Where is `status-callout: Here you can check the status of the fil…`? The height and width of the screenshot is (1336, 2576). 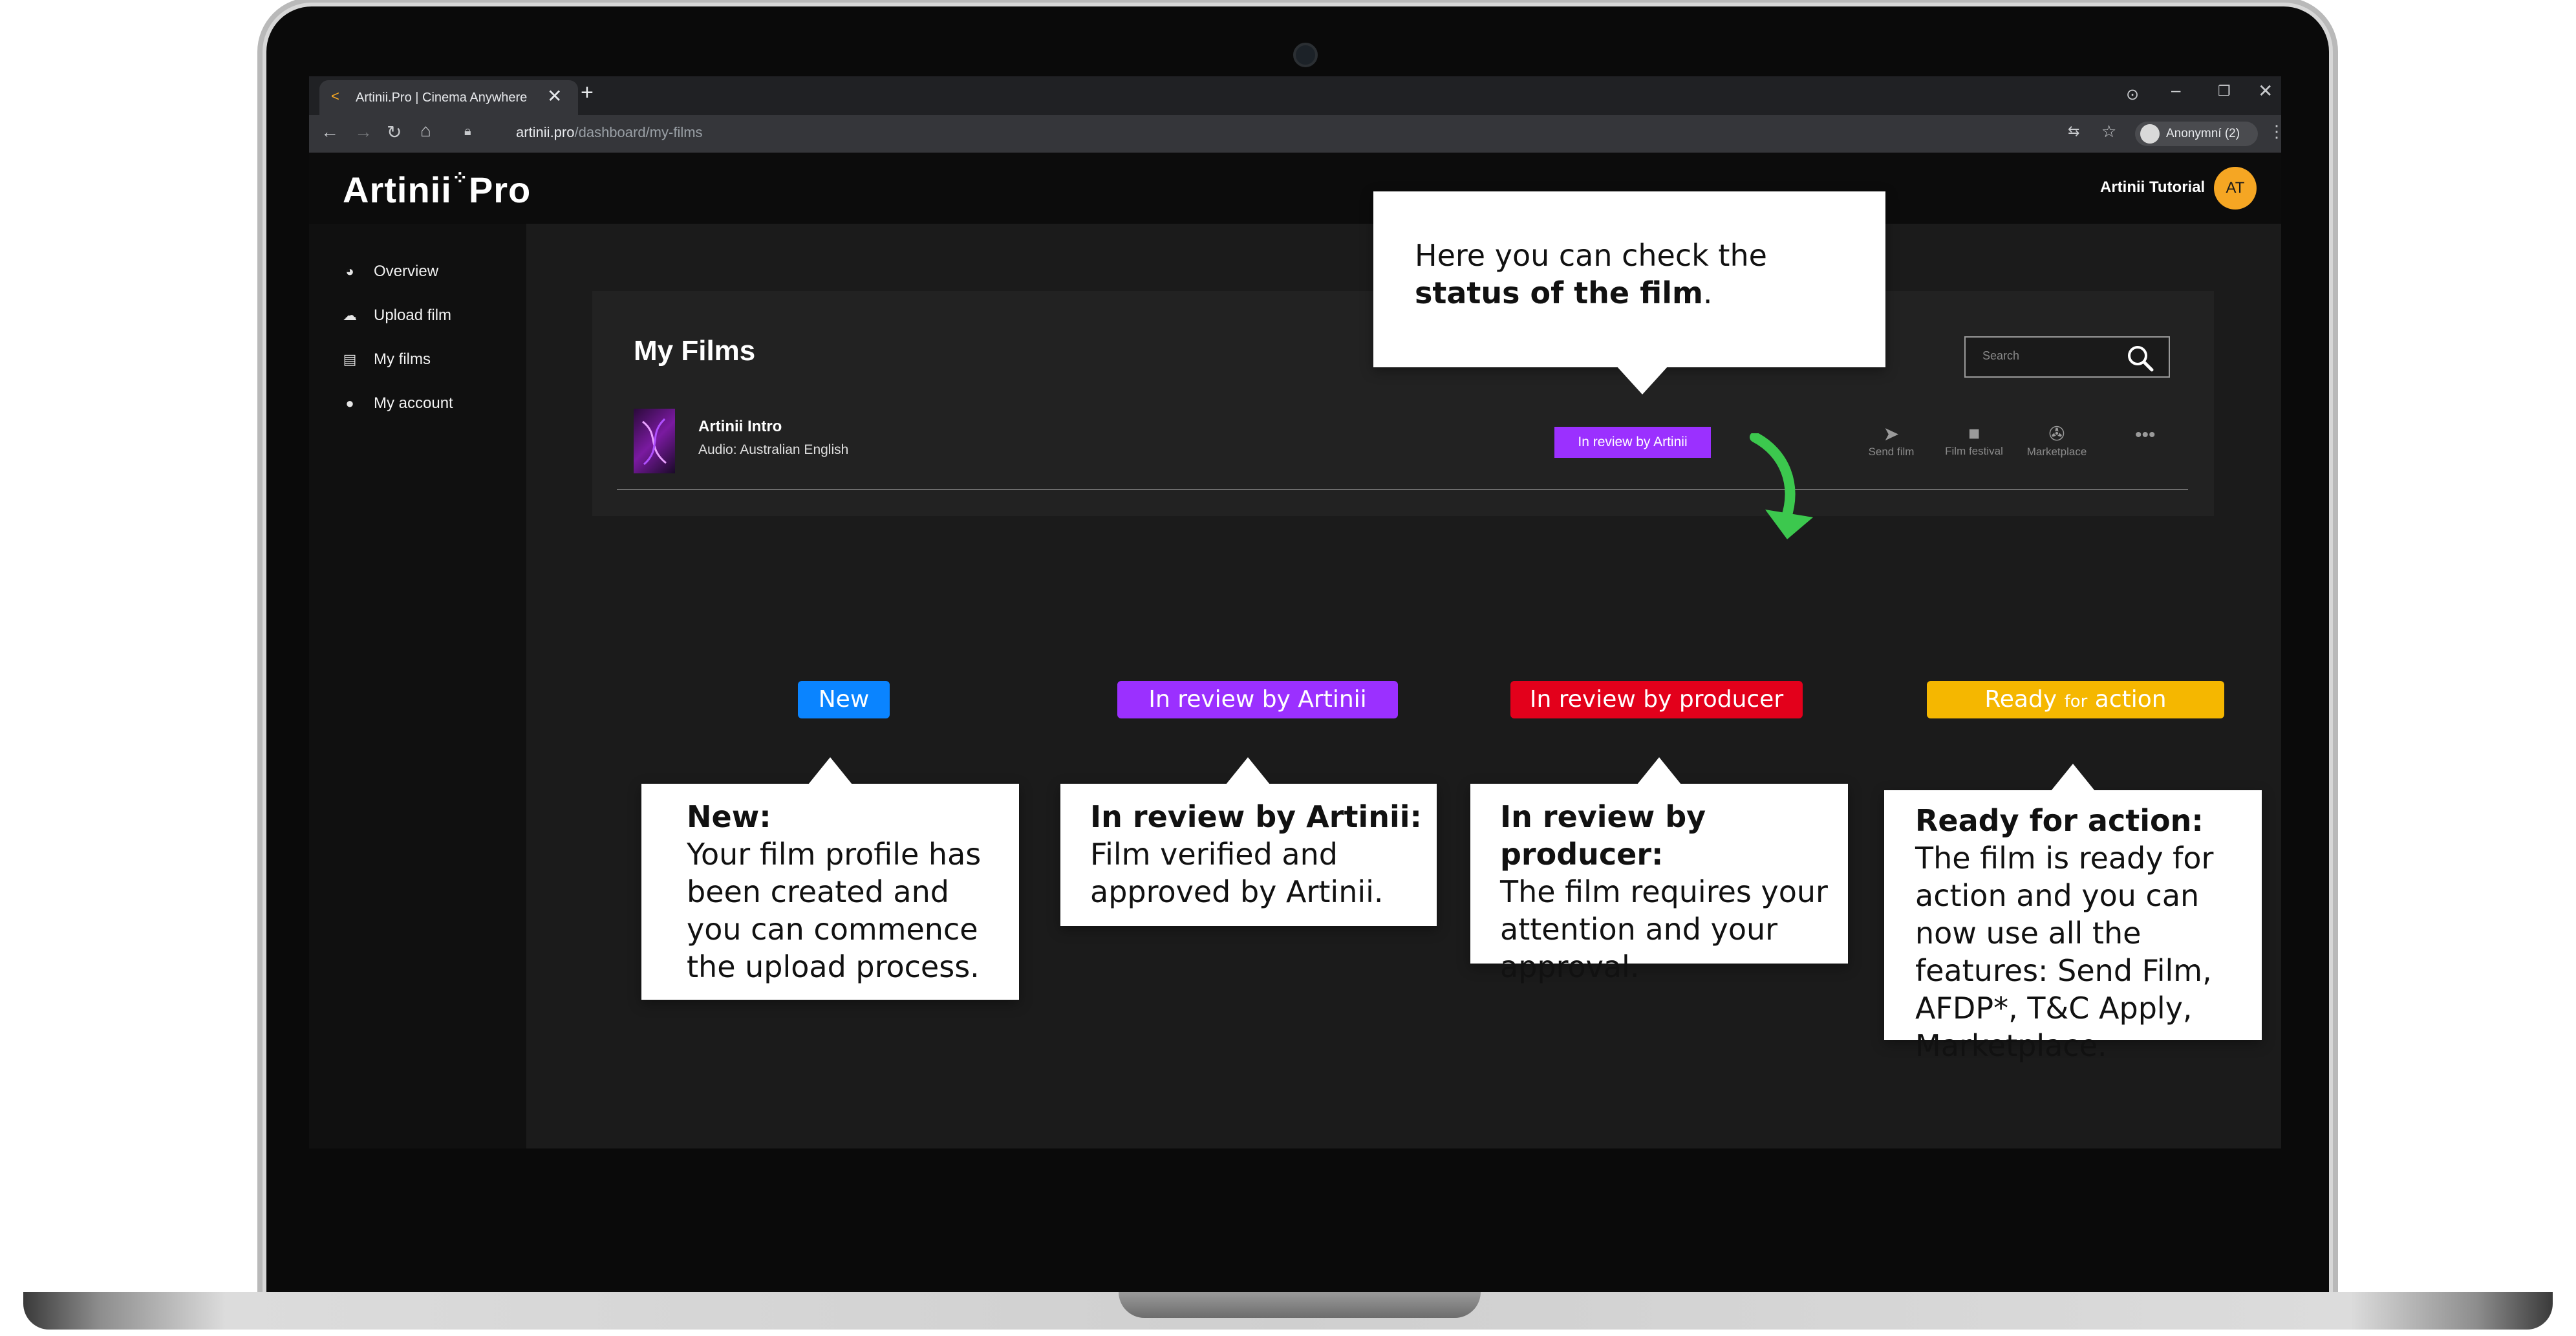
status-callout: Here you can check the status of the fil… is located at coordinates (1629, 292).